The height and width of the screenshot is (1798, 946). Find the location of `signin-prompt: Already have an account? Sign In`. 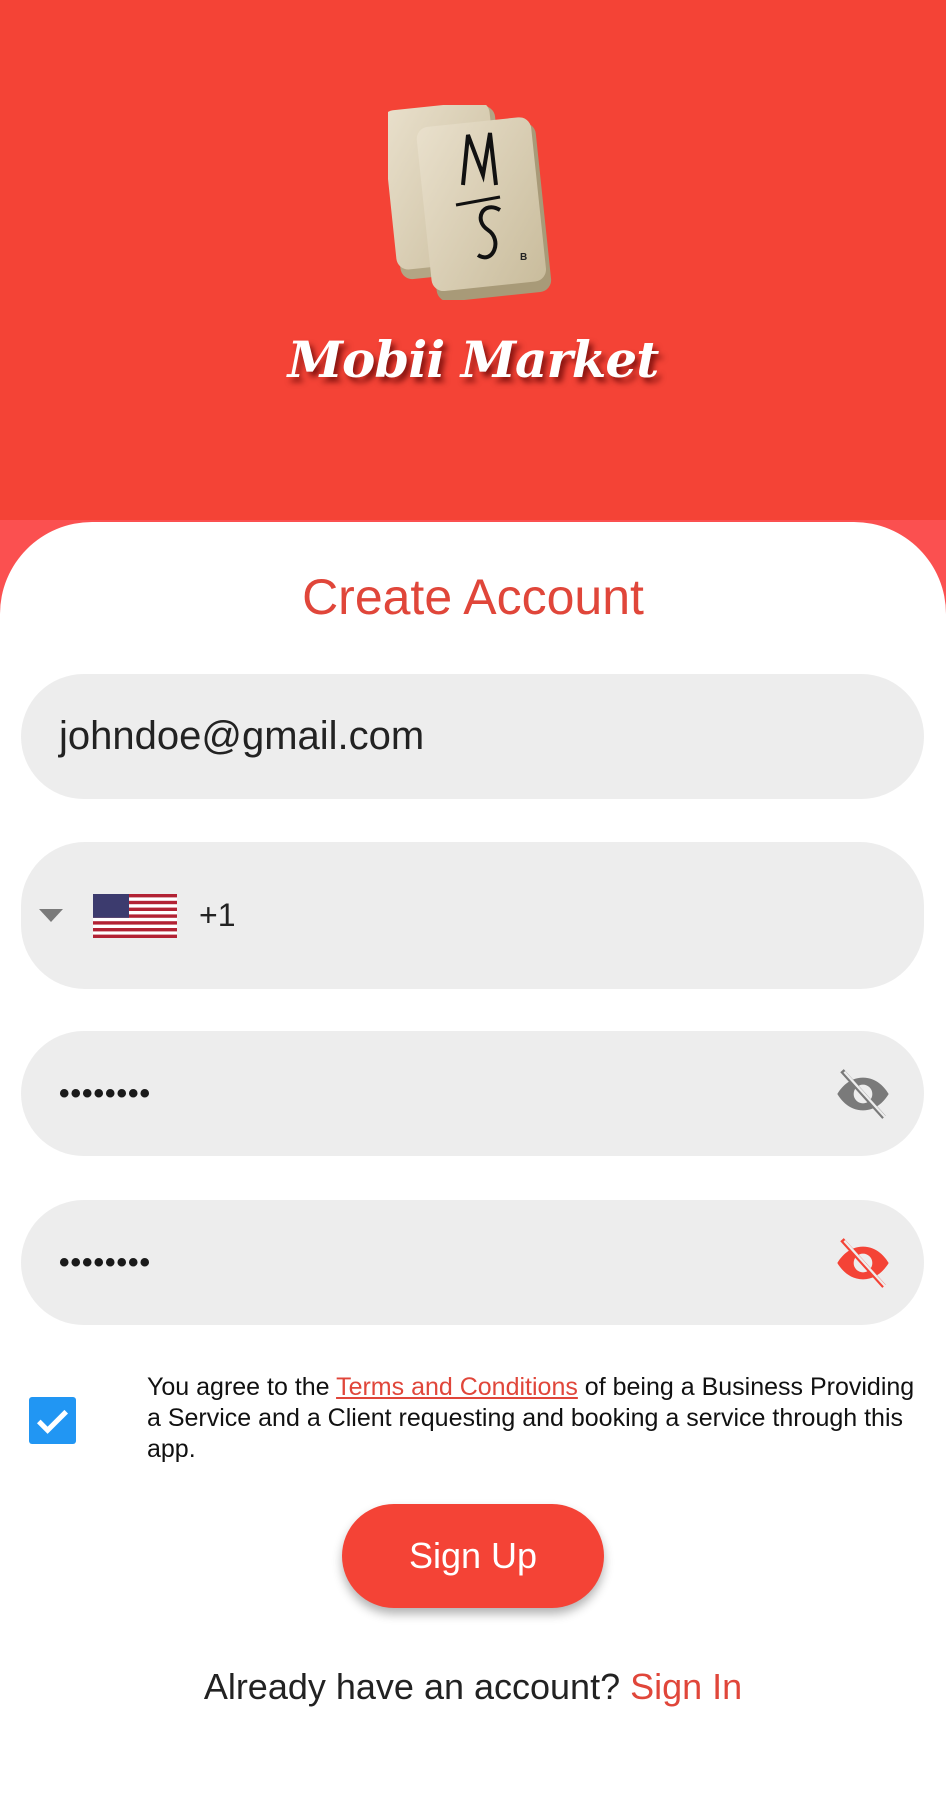

signin-prompt: Already have an account? Sign In is located at coordinates (473, 1687).